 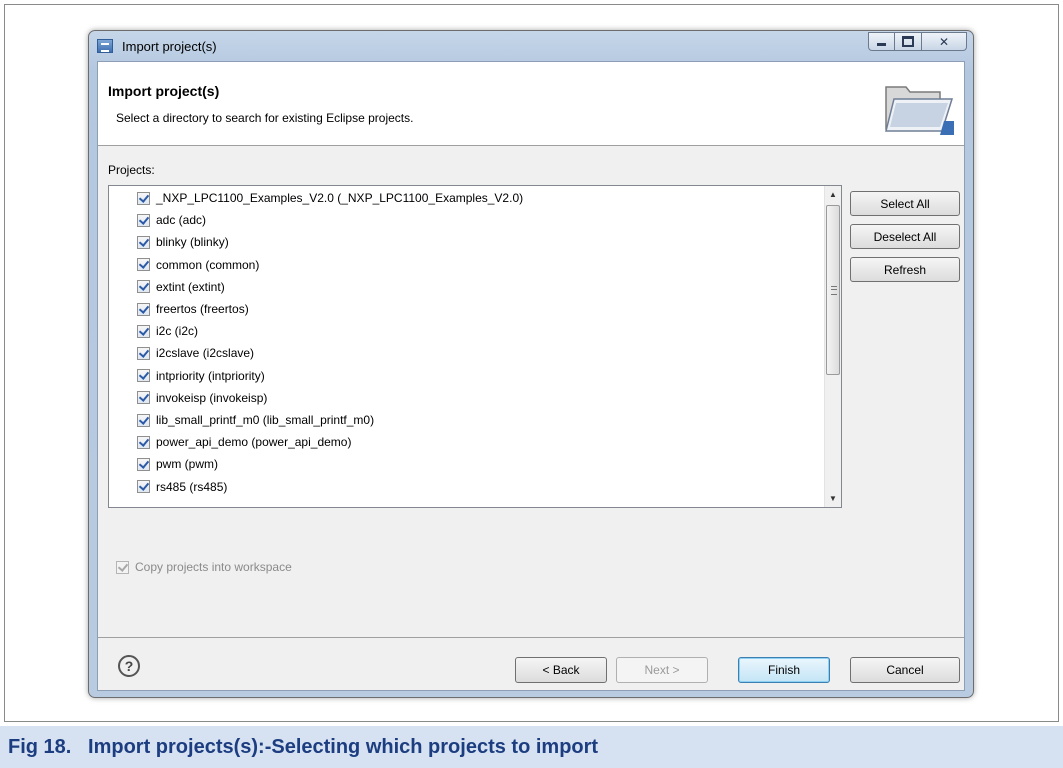 I want to click on minimize-button, so click(x=881, y=41).